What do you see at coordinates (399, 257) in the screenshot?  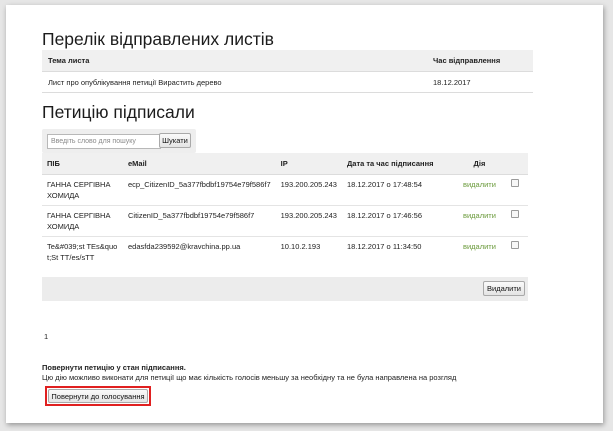 I see `signer-signed-at: 18.12.2017 о 11:34:50` at bounding box center [399, 257].